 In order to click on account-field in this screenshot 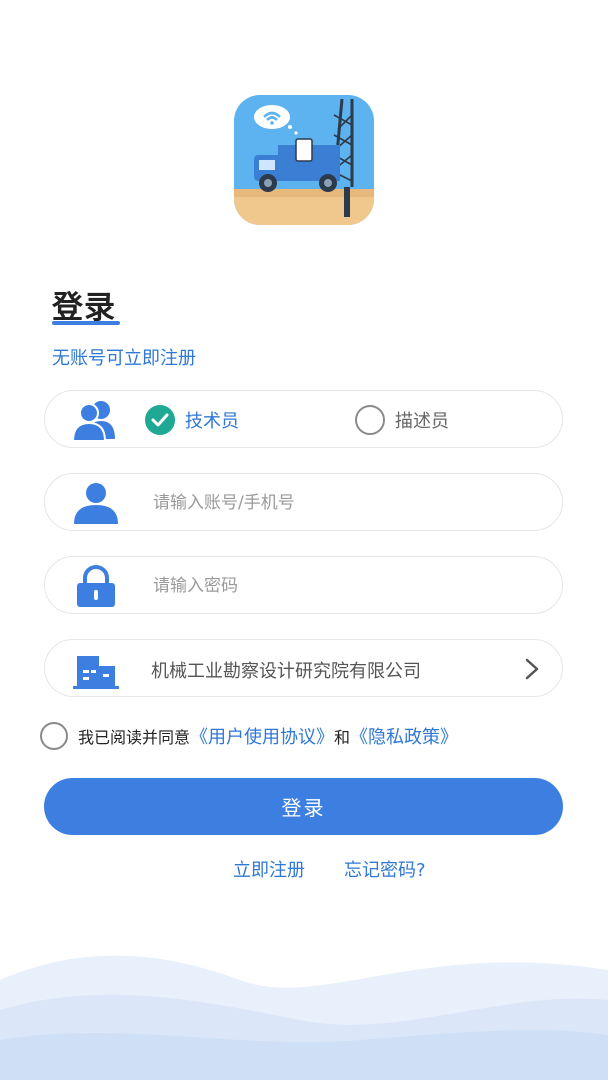, I will do `click(303, 502)`.